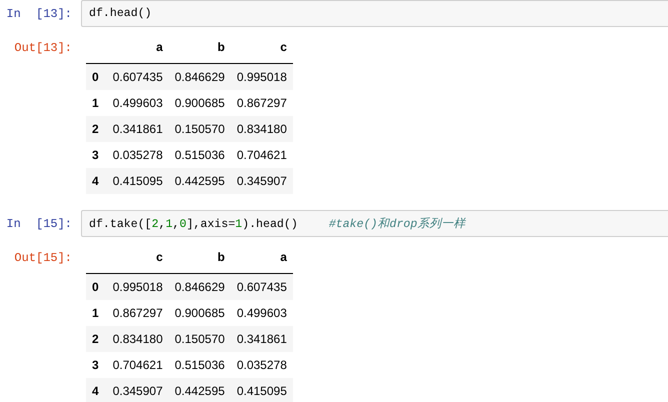 The image size is (668, 402). What do you see at coordinates (374, 13) in the screenshot?
I see `code-input: df.head()` at bounding box center [374, 13].